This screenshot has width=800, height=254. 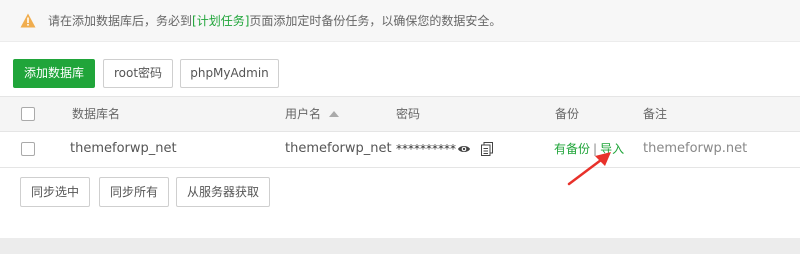 What do you see at coordinates (695, 149) in the screenshot?
I see `remark-cell: themeforwp.net` at bounding box center [695, 149].